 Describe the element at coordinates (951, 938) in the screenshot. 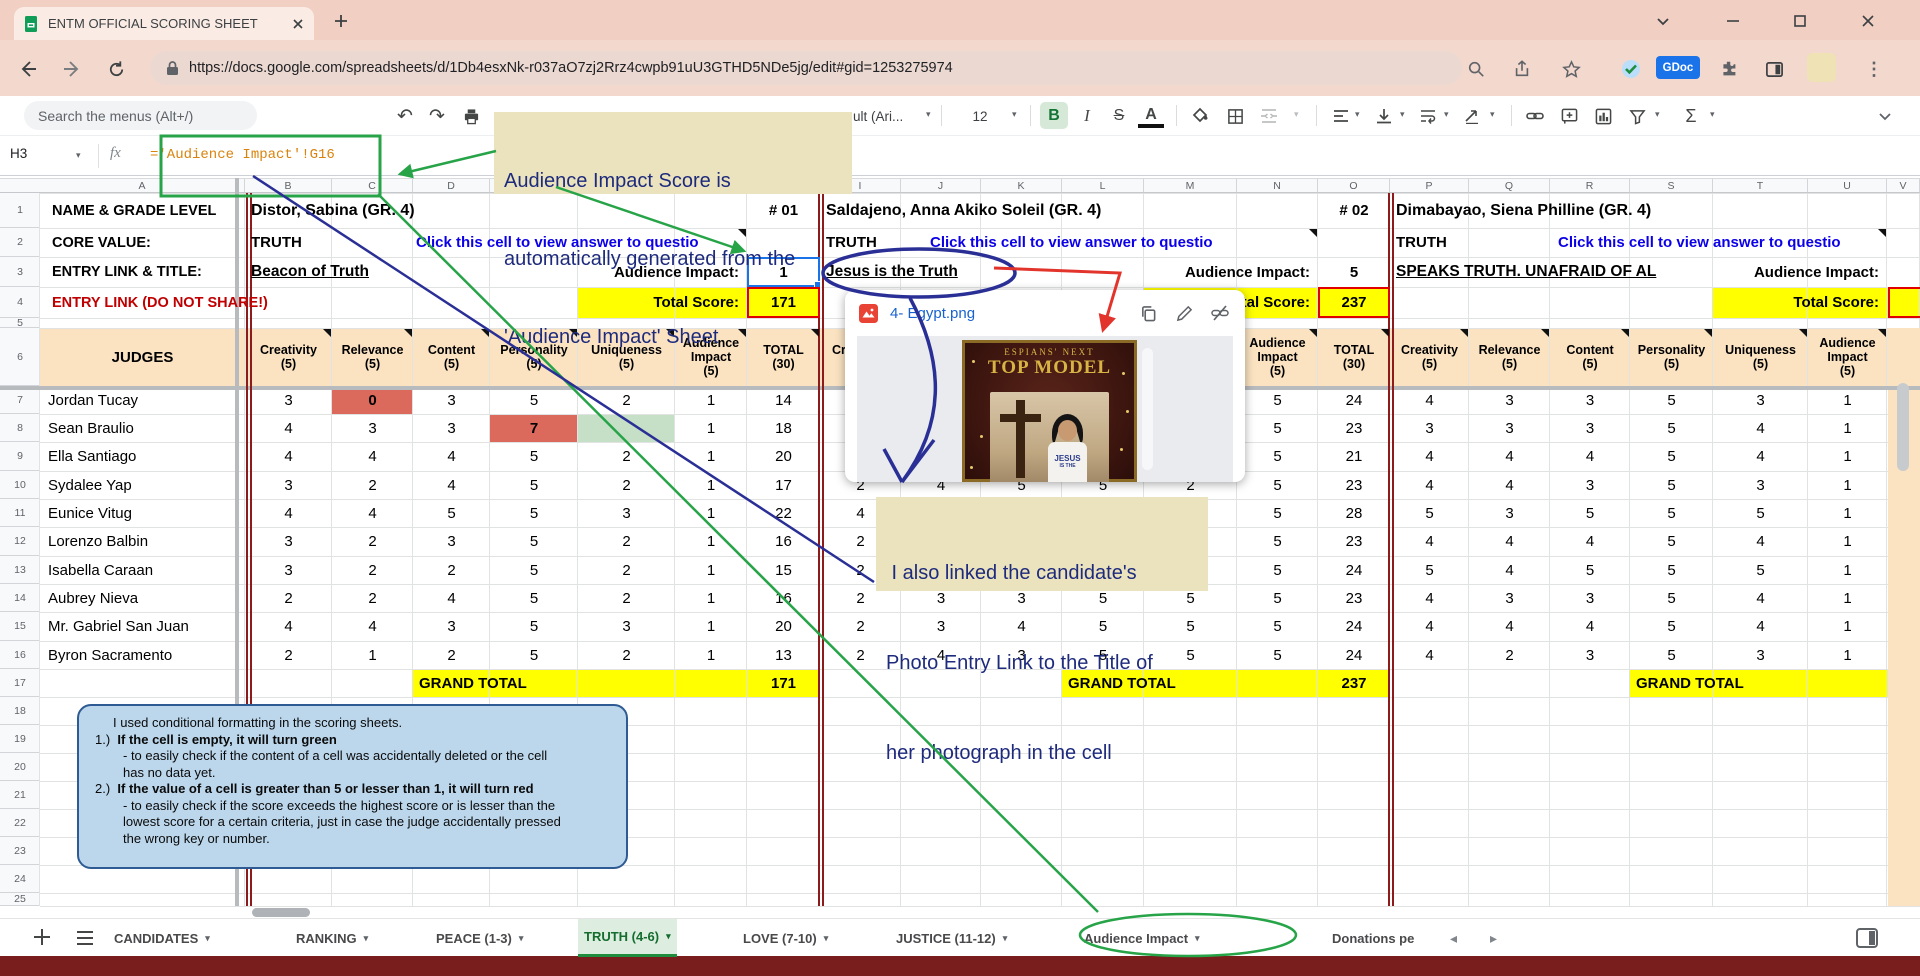

I see `tab-justice: JUSTICE (11-12) ▾` at that location.